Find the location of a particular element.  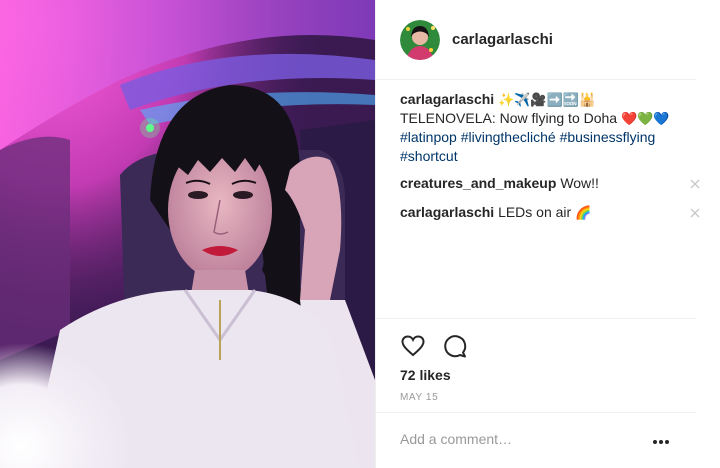

avatar-image is located at coordinates (420, 39).